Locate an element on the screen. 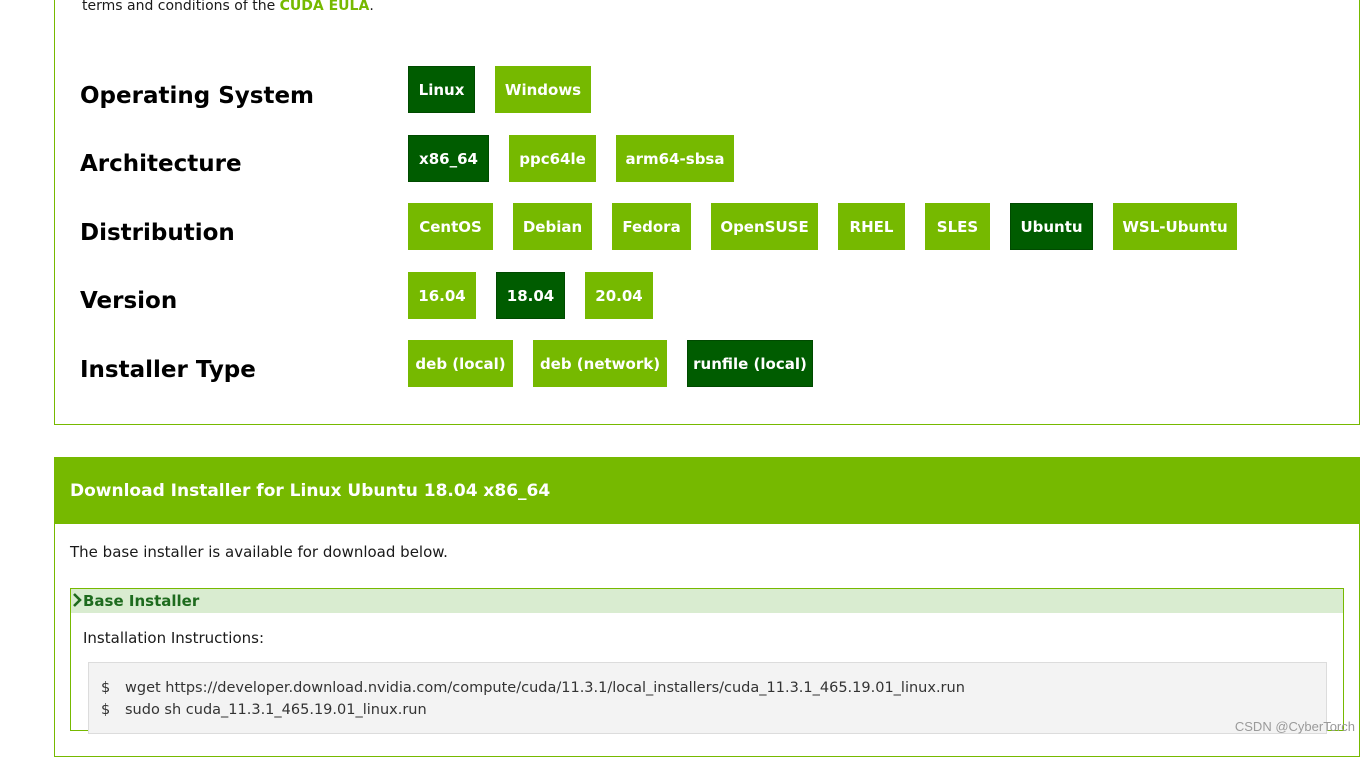 This screenshot has height=757, width=1369. version-option-20-04: 20.04 is located at coordinates (619, 295).